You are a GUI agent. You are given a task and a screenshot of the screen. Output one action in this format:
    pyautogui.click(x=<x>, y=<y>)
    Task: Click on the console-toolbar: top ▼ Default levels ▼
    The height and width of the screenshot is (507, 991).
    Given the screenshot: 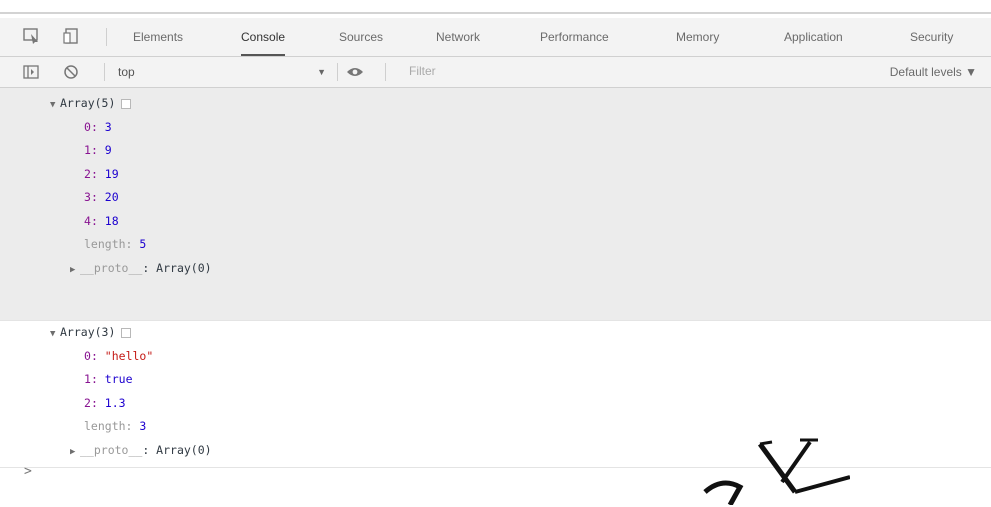 What is the action you would take?
    pyautogui.click(x=495, y=72)
    